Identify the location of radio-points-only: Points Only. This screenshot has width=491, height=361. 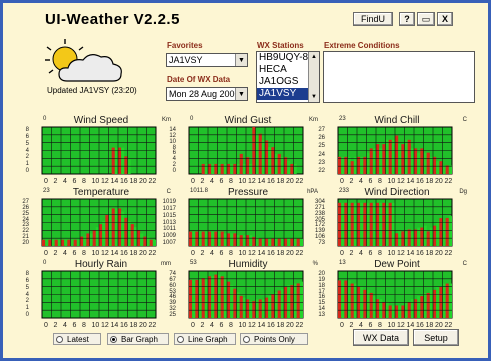
(274, 339).